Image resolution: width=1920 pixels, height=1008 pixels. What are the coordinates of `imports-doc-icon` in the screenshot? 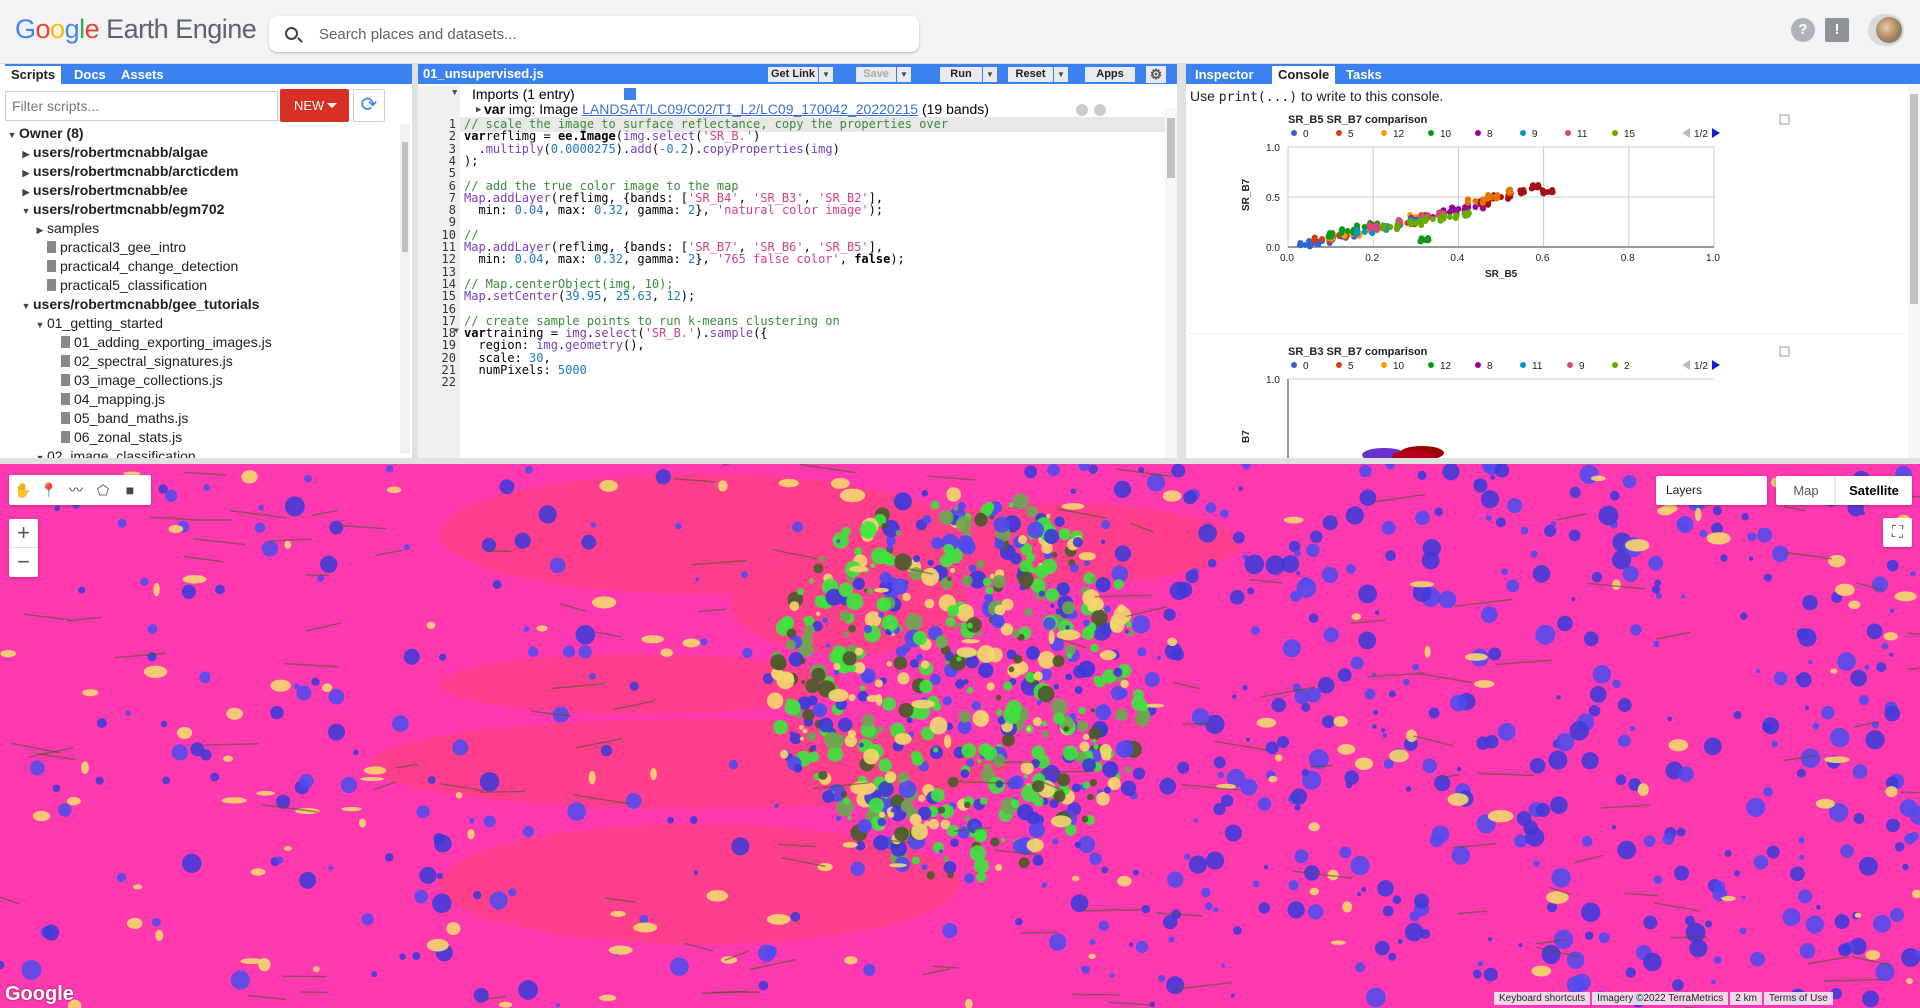 It's located at (630, 94).